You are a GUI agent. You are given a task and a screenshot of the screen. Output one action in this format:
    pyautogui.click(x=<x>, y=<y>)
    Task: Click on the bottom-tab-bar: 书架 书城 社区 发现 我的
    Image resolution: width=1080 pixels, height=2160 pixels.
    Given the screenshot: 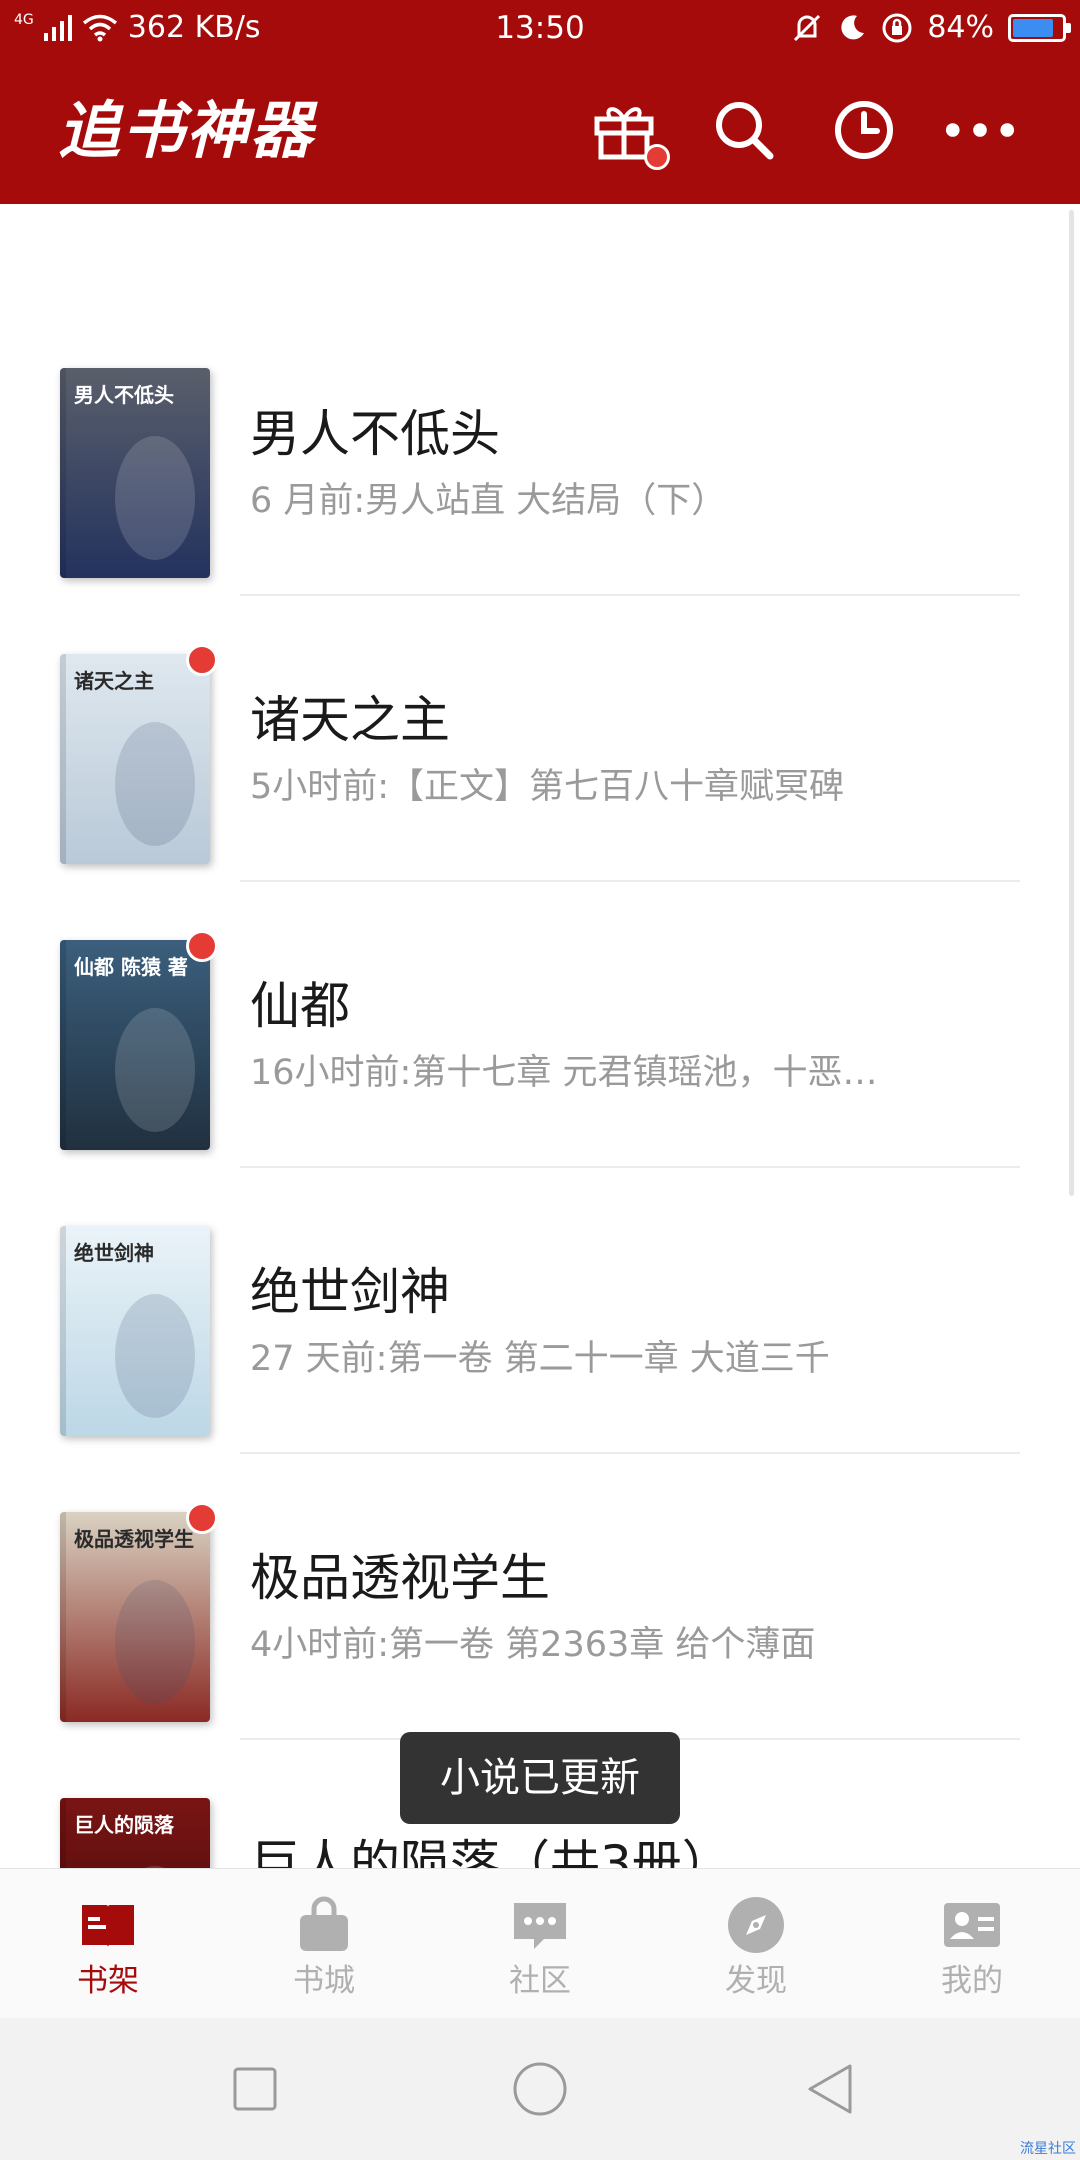 What is the action you would take?
    pyautogui.click(x=540, y=1943)
    